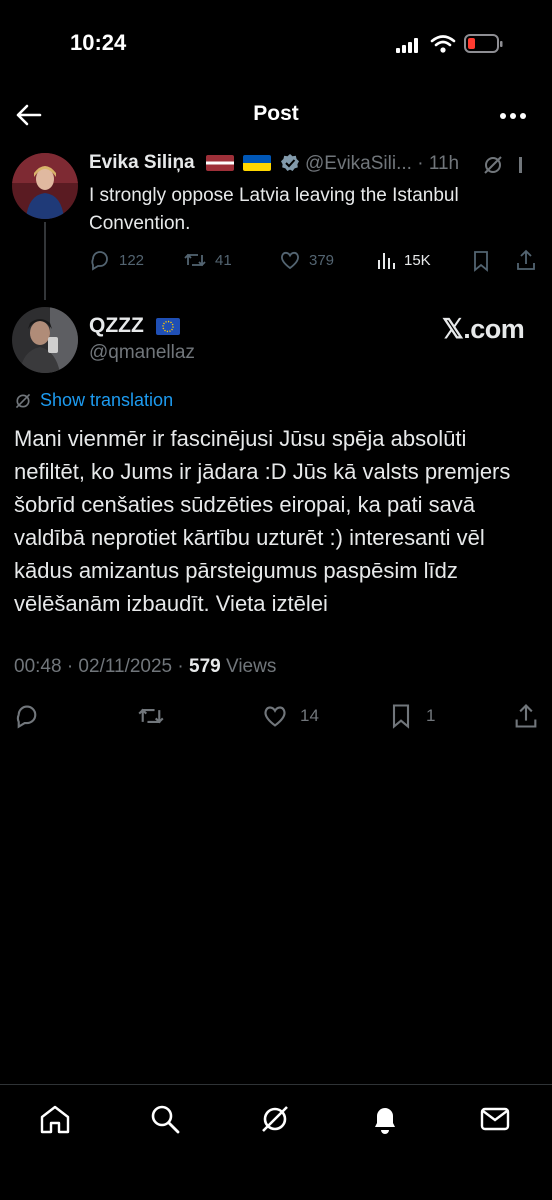 The height and width of the screenshot is (1200, 552). What do you see at coordinates (322, 260) in the screenshot?
I see `parent-like-count: 379` at bounding box center [322, 260].